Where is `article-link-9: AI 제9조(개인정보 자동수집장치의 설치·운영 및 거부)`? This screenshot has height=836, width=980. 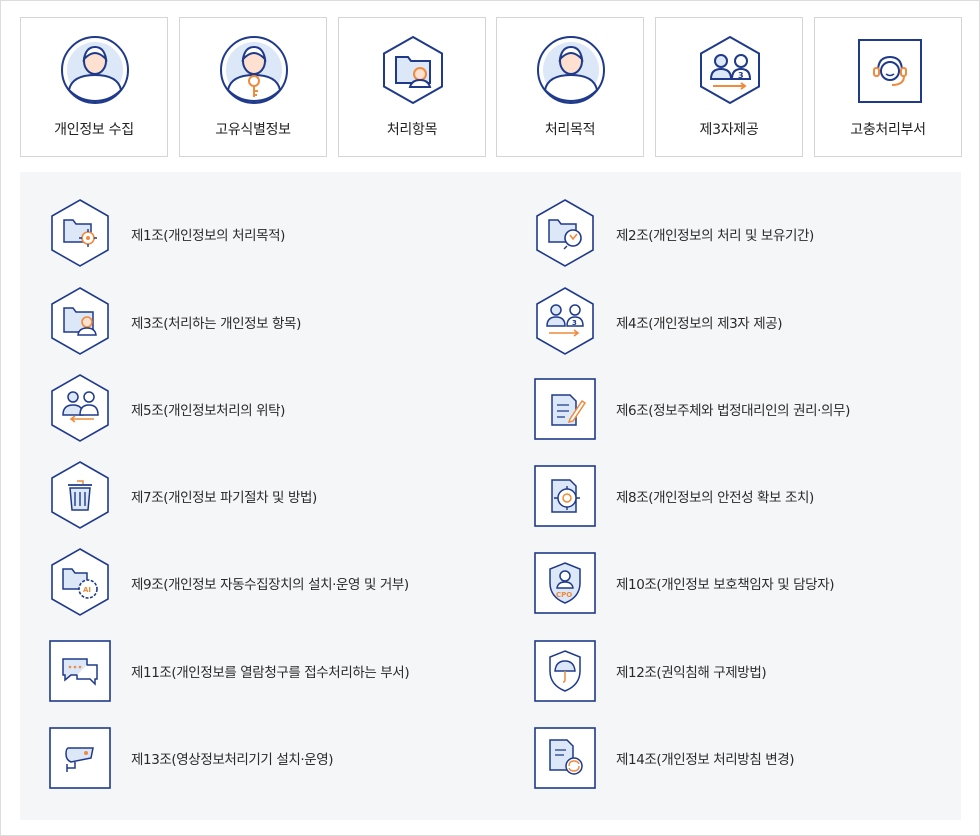 article-link-9: AI 제9조(개인정보 자동수집장치의 설치·운영 및 거부) is located at coordinates (259, 582).